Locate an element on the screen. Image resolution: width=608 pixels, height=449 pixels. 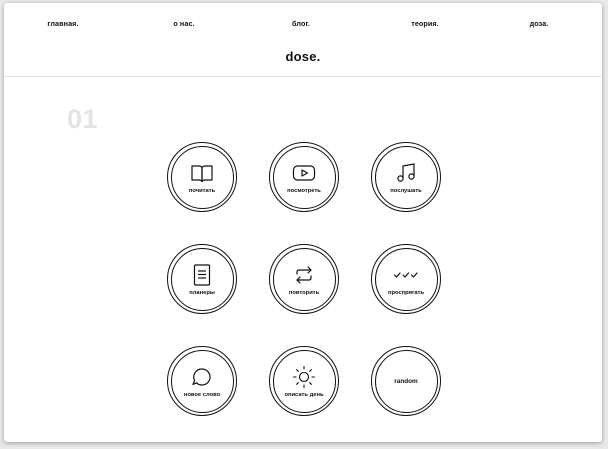
tile-planners: планеры is located at coordinates (202, 279).